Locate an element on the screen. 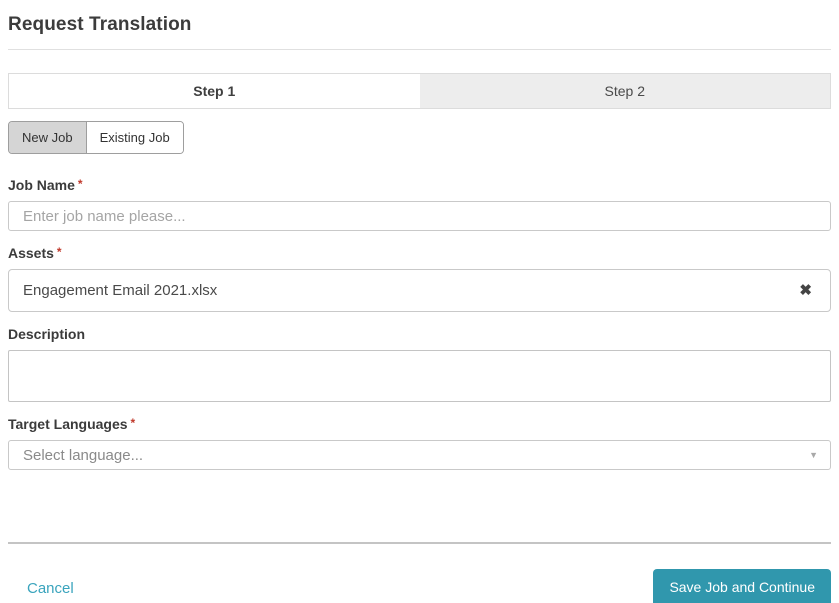 The width and height of the screenshot is (839, 603). step-indicator: Step 1 Step 2 is located at coordinates (419, 91).